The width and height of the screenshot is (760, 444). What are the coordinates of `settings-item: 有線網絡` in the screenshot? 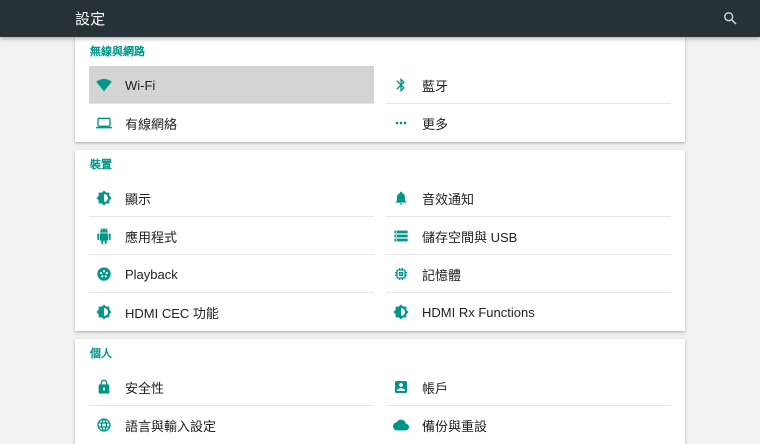 It's located at (231, 123).